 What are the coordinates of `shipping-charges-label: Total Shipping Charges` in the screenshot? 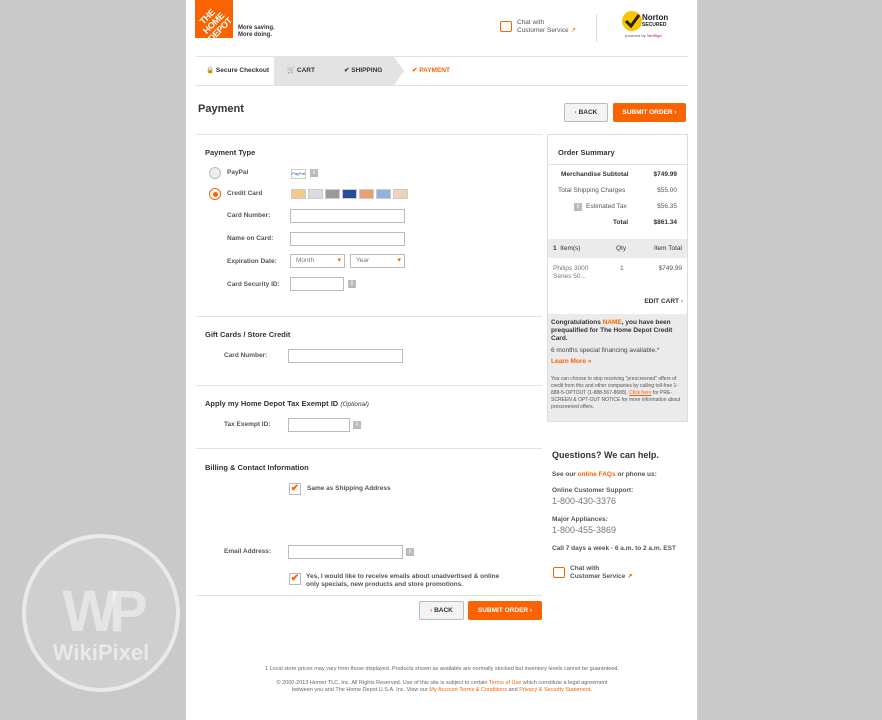 It's located at (592, 190).